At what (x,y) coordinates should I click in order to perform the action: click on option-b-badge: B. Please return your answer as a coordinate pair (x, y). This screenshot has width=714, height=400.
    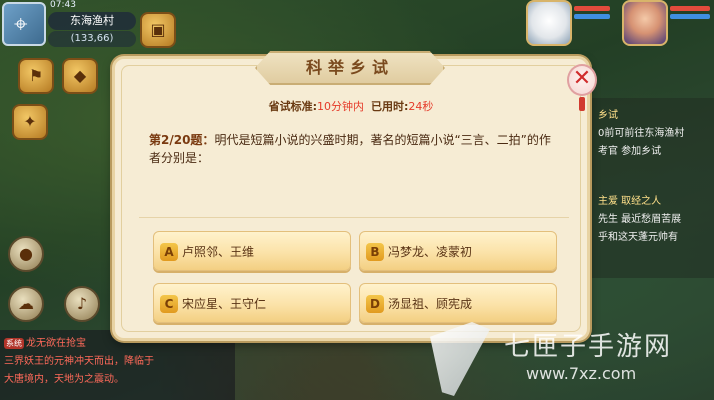
    Looking at the image, I should click on (375, 252).